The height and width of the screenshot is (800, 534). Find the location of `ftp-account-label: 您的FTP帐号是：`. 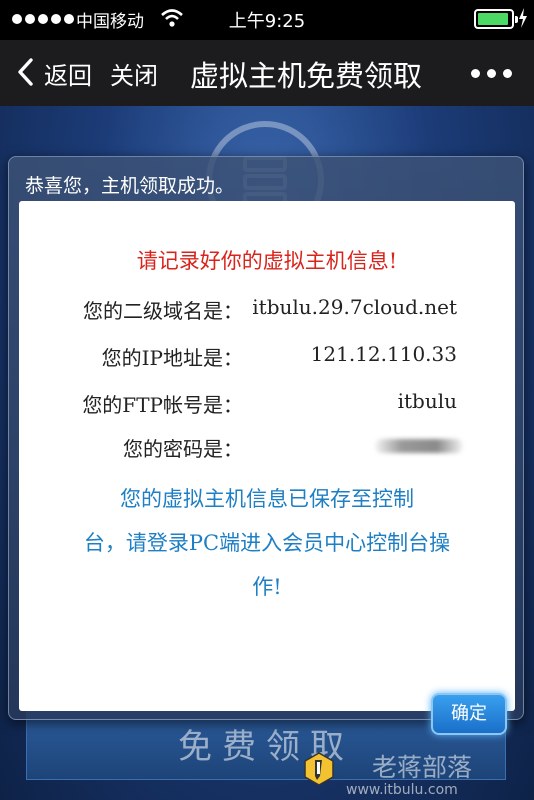

ftp-account-label: 您的FTP帐号是： is located at coordinates (162, 405).